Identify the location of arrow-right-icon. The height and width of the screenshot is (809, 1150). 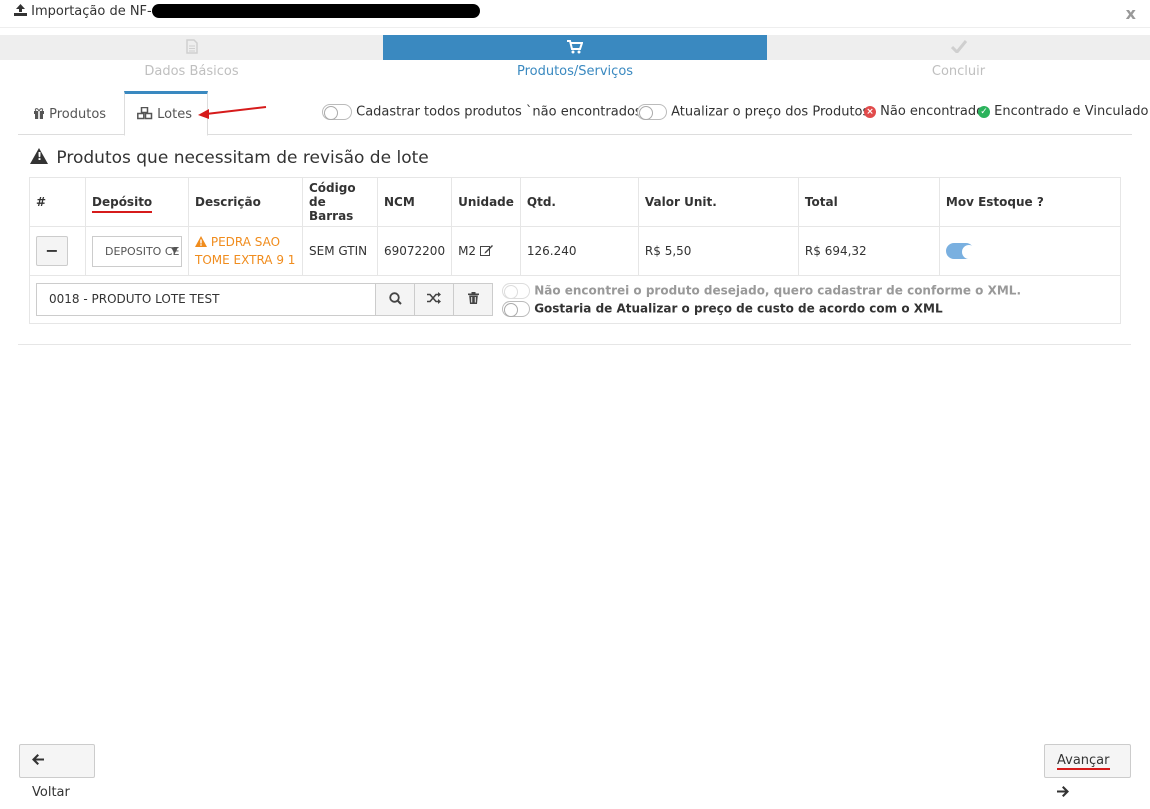
(1063, 792).